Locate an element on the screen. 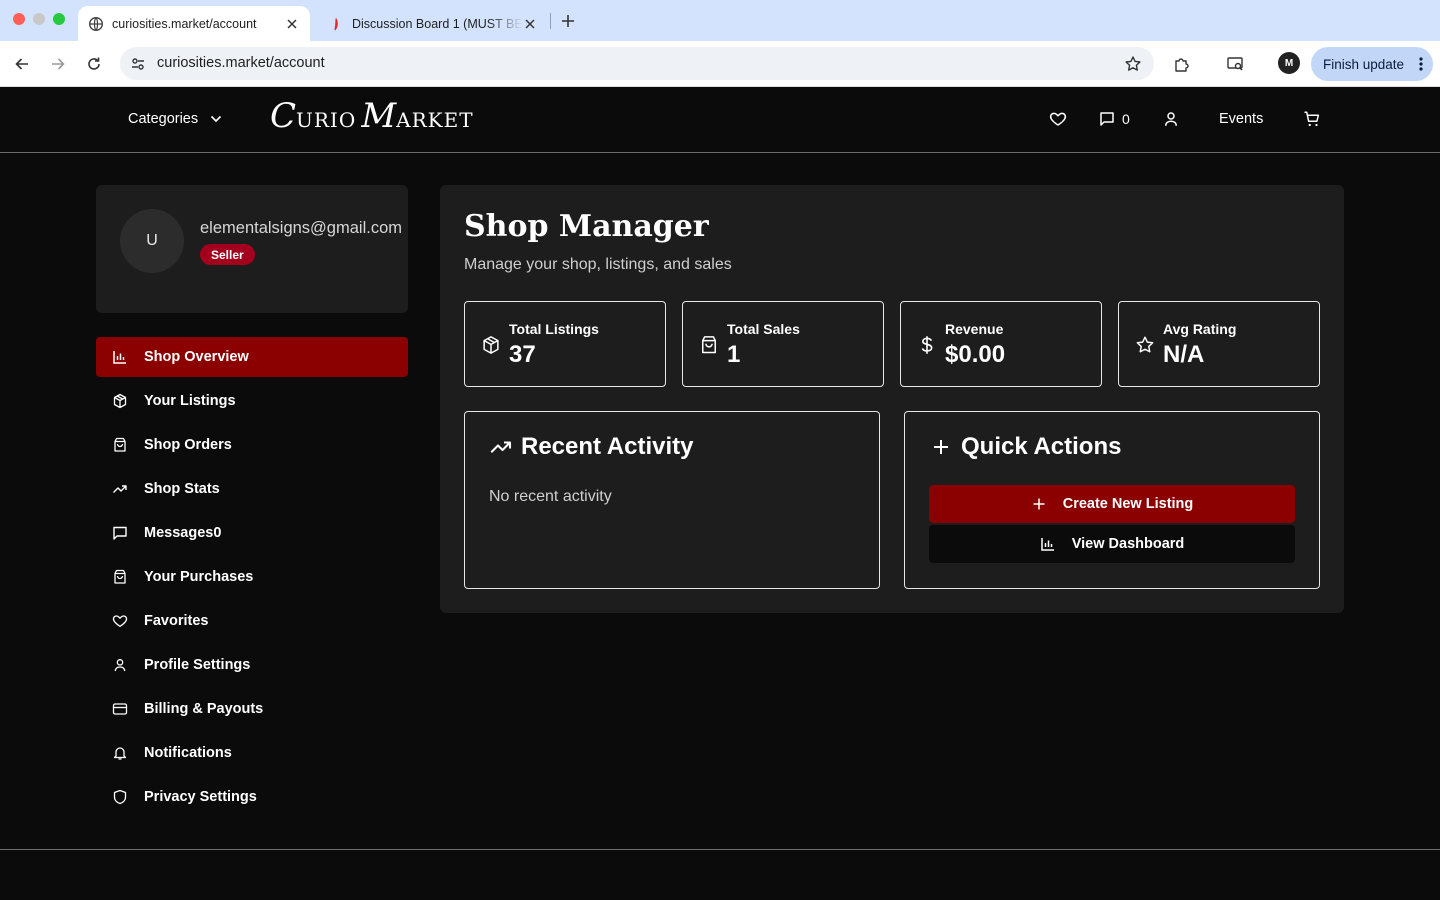  sidebar-item-messages: Messages0 is located at coordinates (252, 533).